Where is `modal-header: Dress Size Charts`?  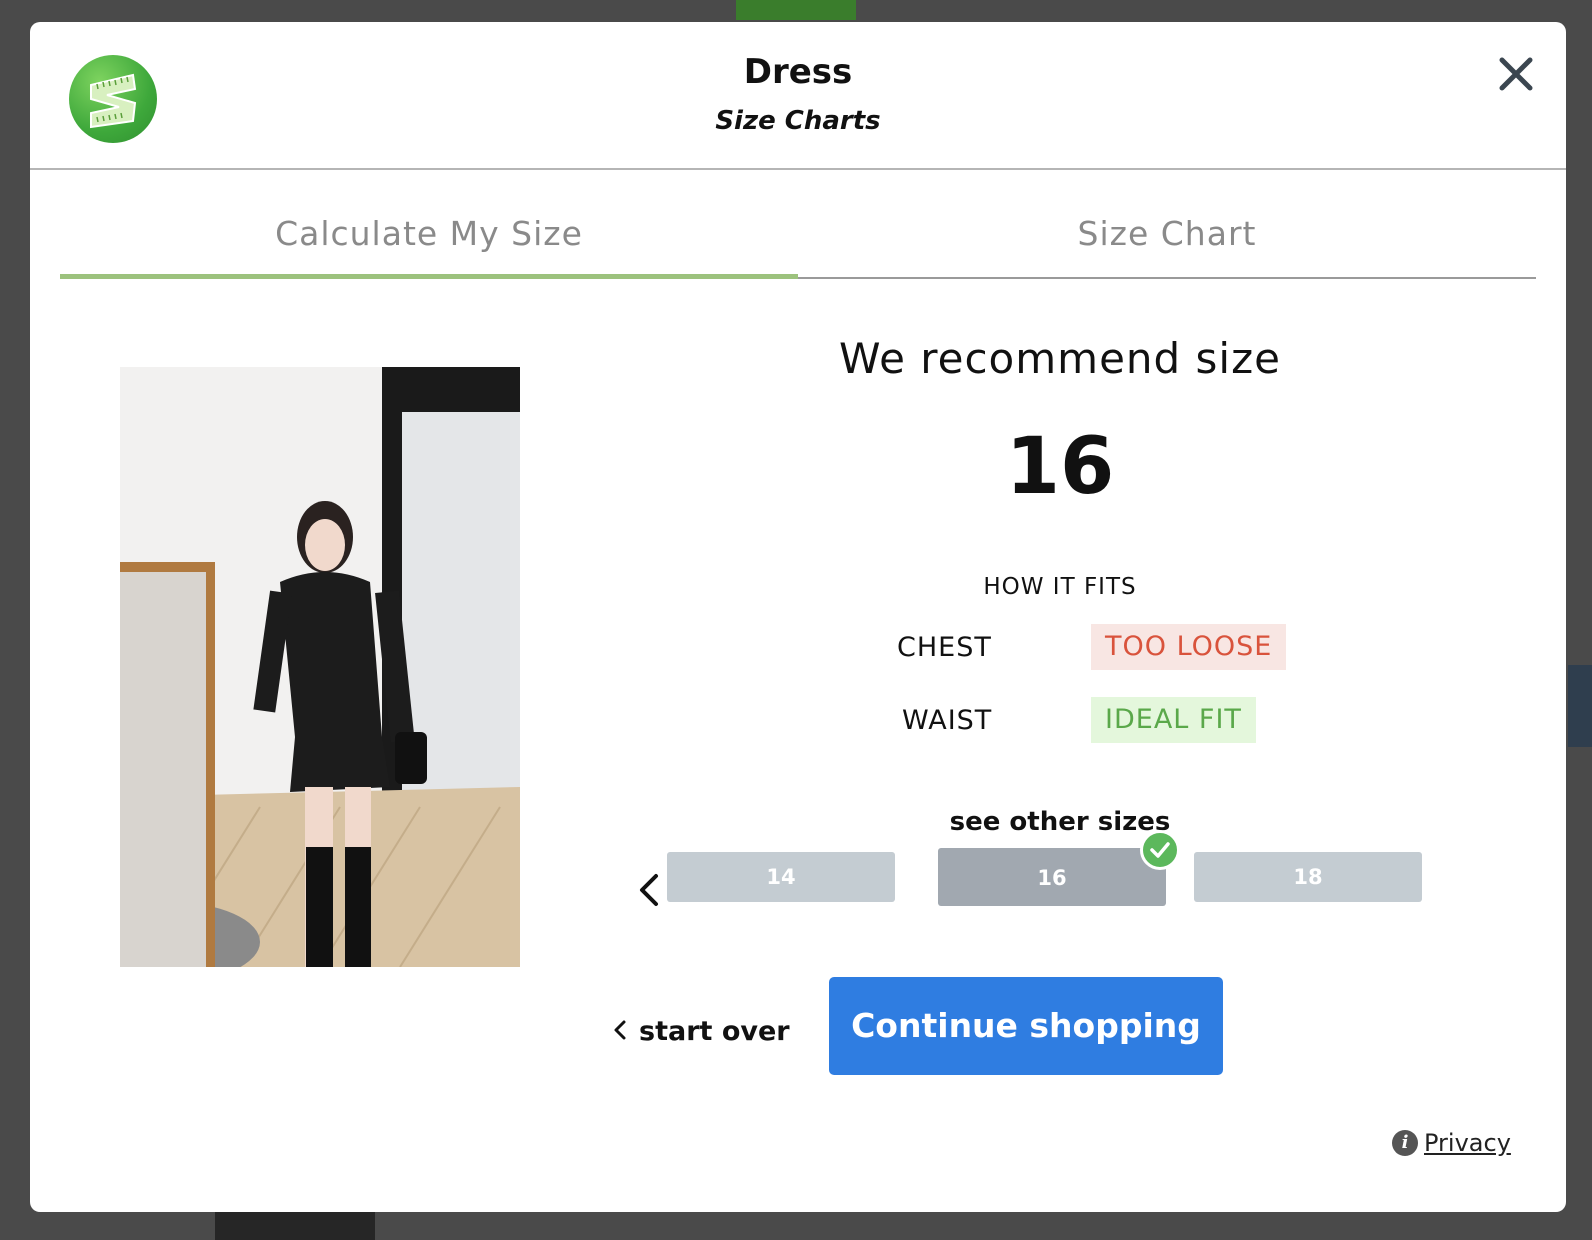
modal-header: Dress Size Charts is located at coordinates (798, 96).